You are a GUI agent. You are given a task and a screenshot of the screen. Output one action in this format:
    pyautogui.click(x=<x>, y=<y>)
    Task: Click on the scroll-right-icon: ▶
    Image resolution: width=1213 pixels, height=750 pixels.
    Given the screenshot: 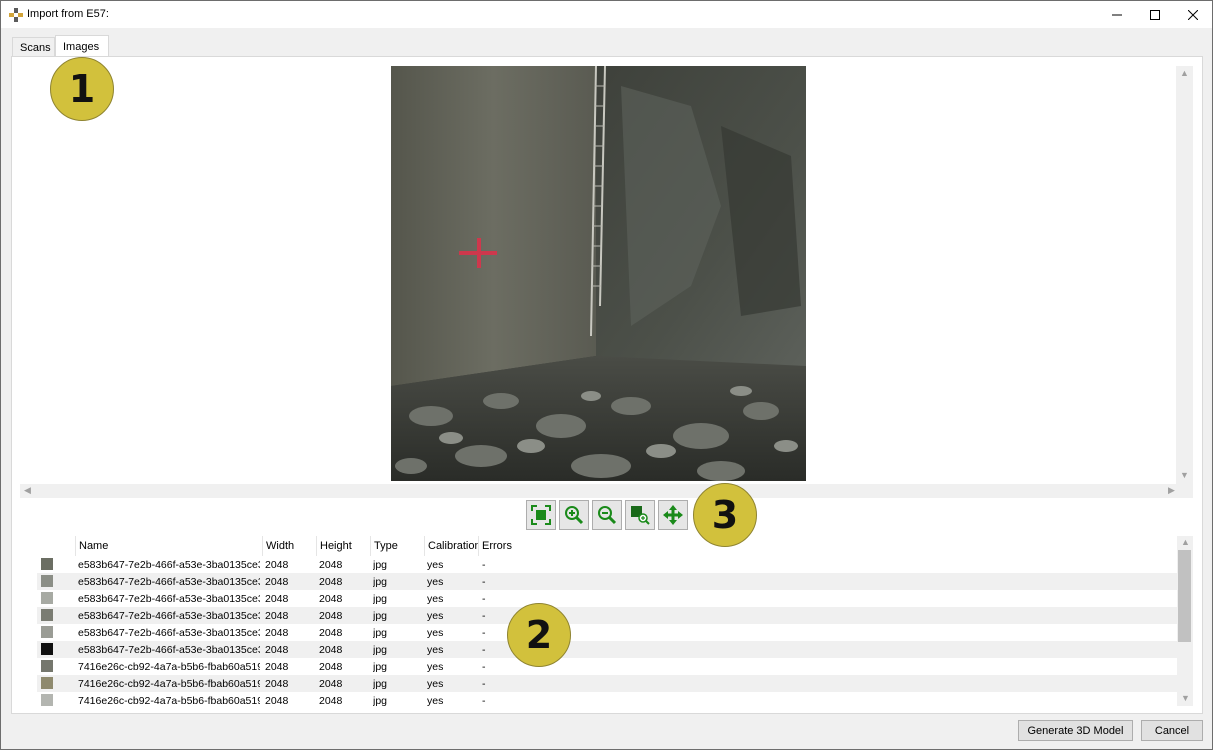 What is the action you would take?
    pyautogui.click(x=1171, y=490)
    